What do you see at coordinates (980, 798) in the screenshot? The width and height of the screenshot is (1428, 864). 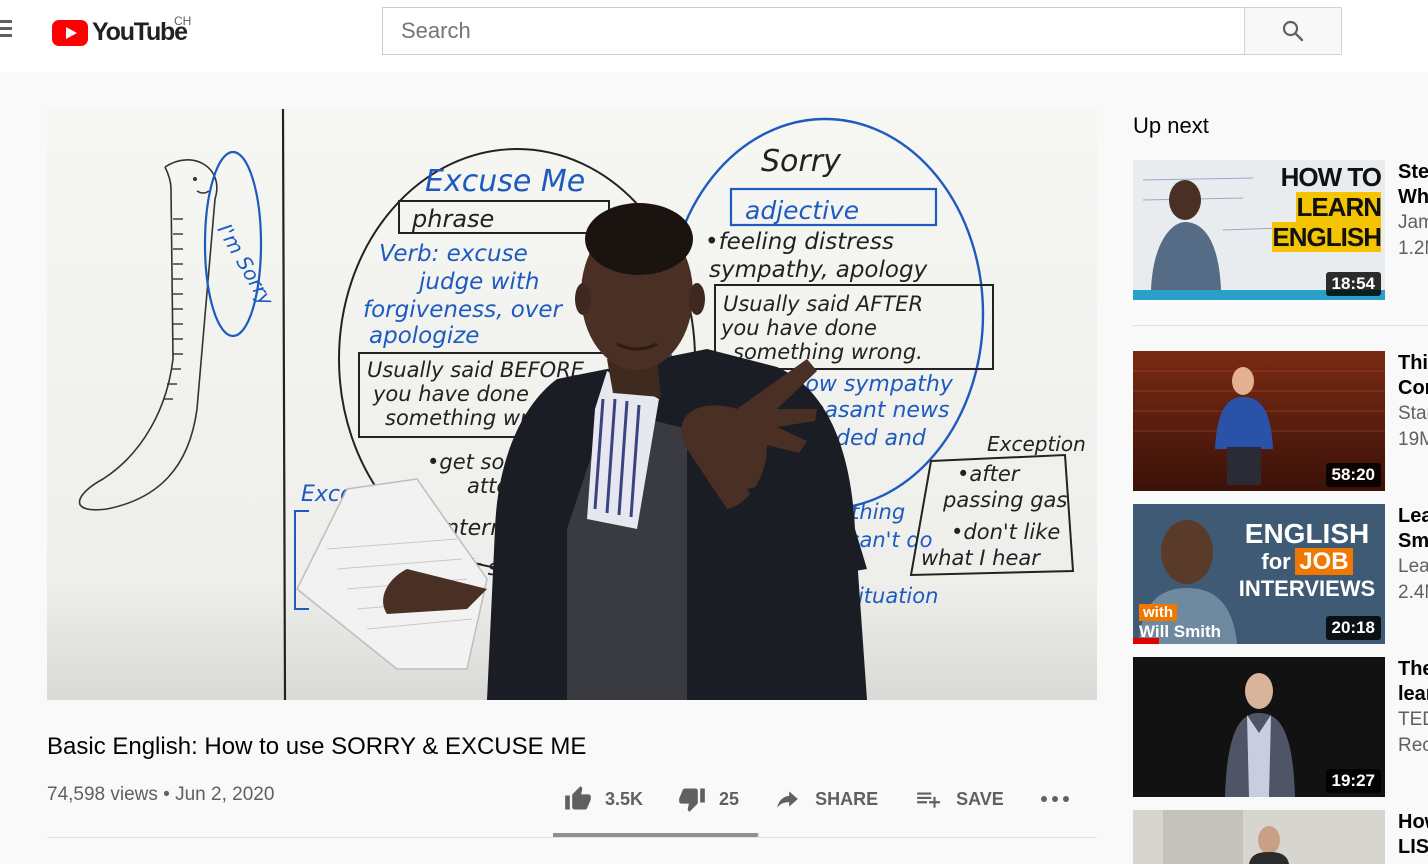 I see `save-label: SAVE` at bounding box center [980, 798].